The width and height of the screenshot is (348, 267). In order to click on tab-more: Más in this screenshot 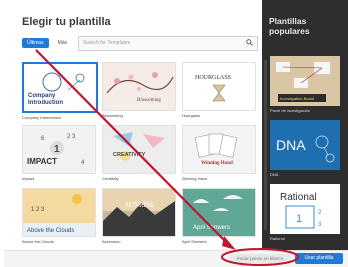, I will do `click(62, 43)`.